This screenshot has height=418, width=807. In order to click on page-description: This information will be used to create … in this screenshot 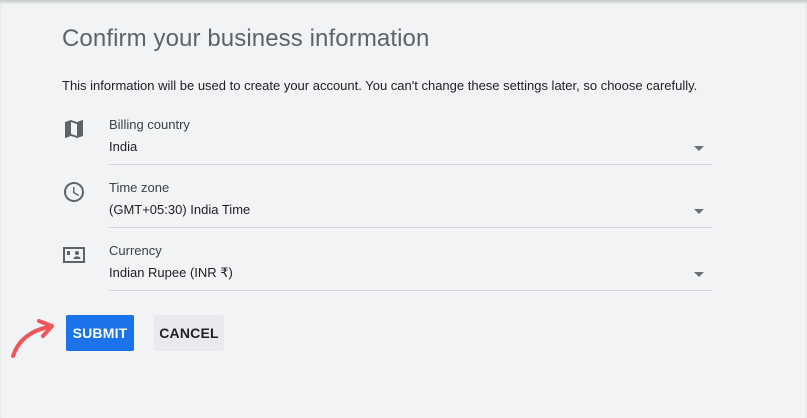, I will do `click(380, 85)`.